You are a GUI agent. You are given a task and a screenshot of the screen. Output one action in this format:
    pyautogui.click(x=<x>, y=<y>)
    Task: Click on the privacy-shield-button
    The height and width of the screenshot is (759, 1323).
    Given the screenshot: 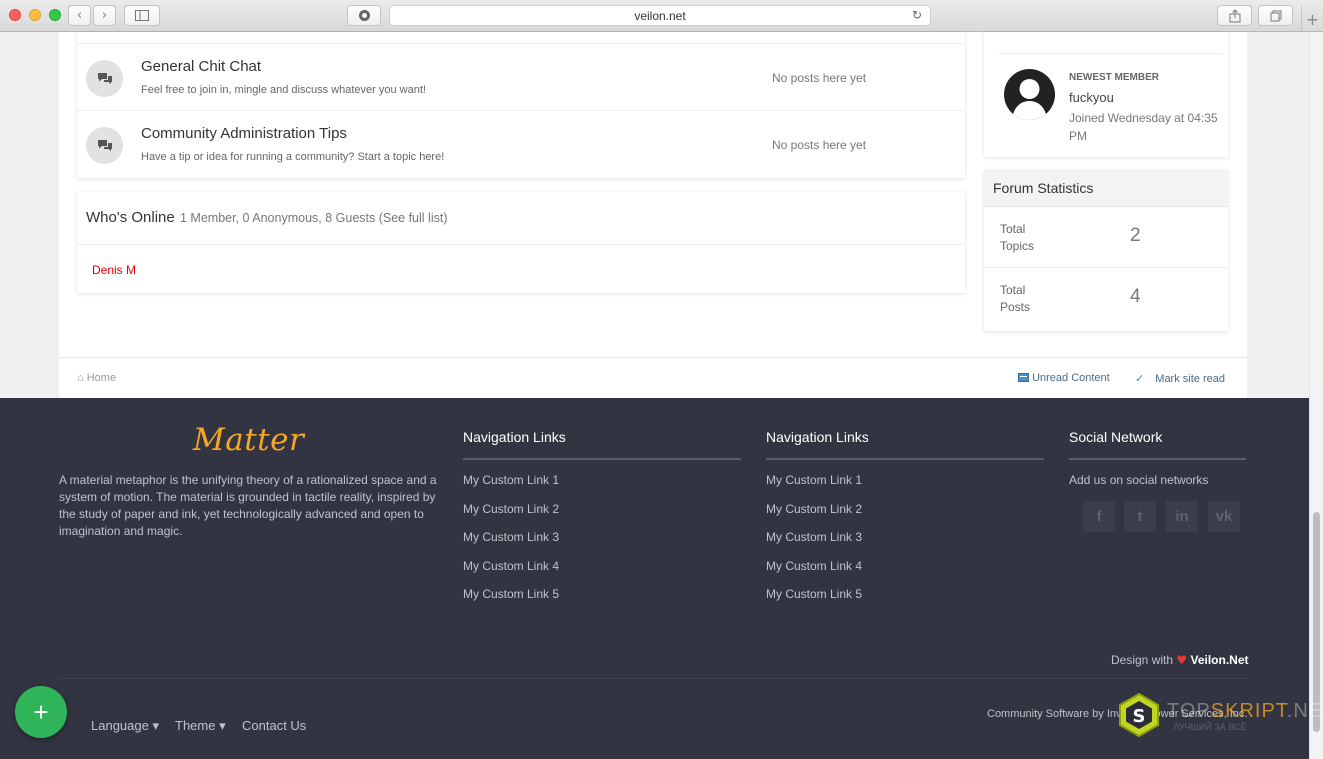 What is the action you would take?
    pyautogui.click(x=364, y=15)
    